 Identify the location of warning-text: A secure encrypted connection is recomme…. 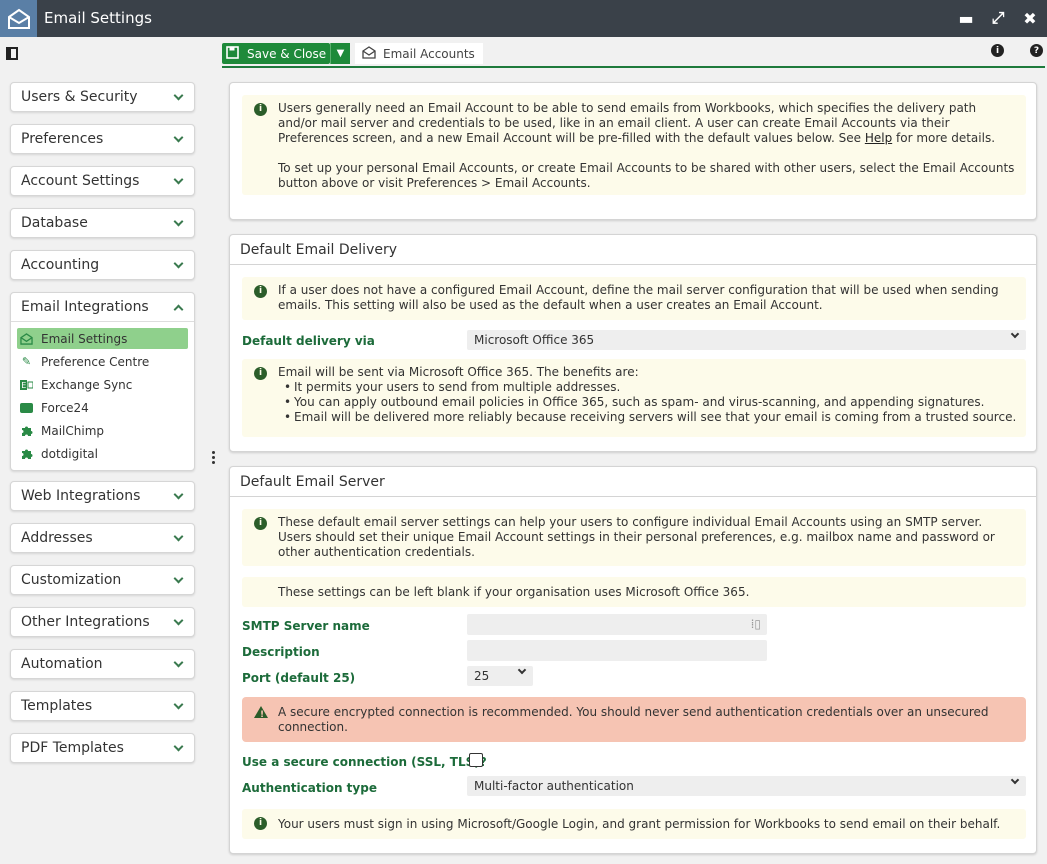
(633, 719).